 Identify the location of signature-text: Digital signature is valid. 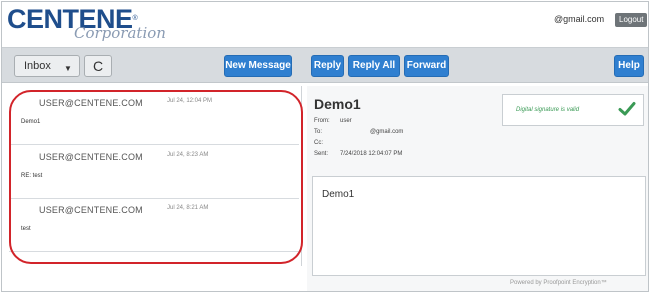
(548, 110).